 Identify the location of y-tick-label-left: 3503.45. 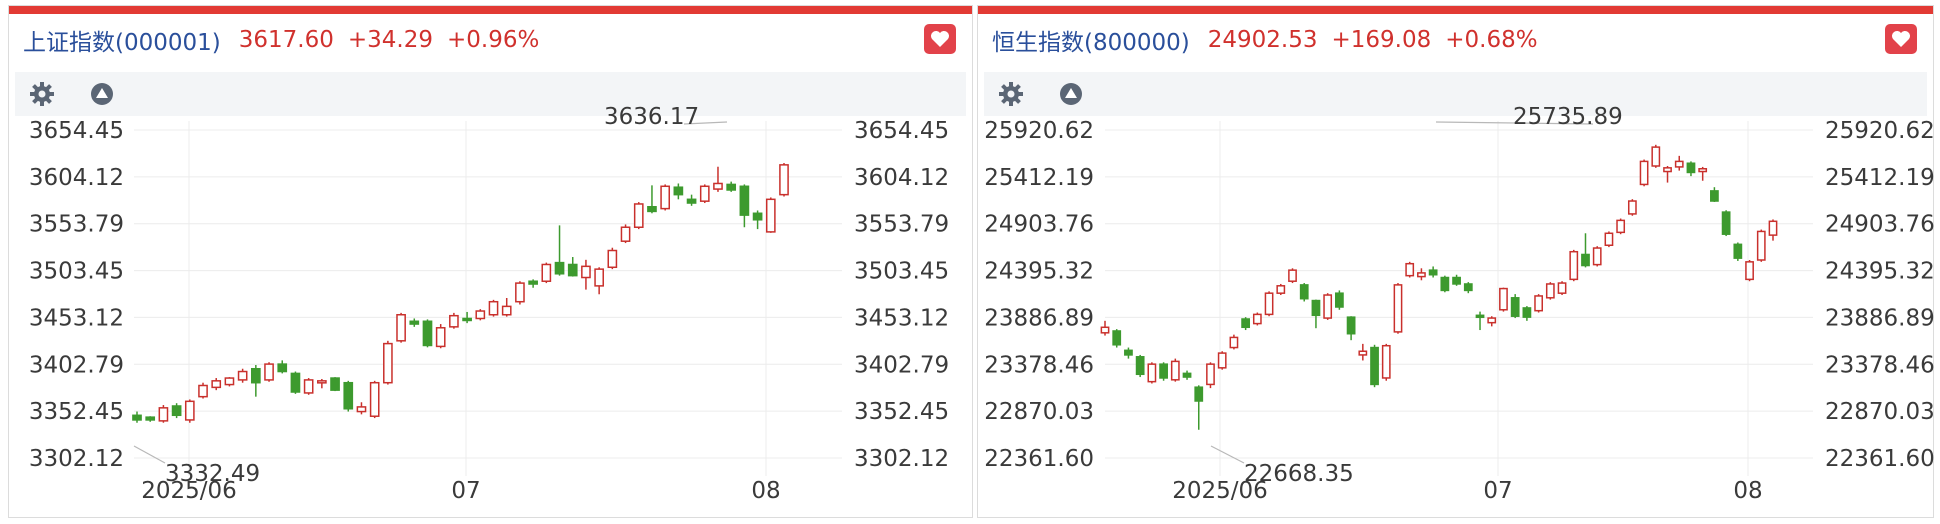
(76, 272).